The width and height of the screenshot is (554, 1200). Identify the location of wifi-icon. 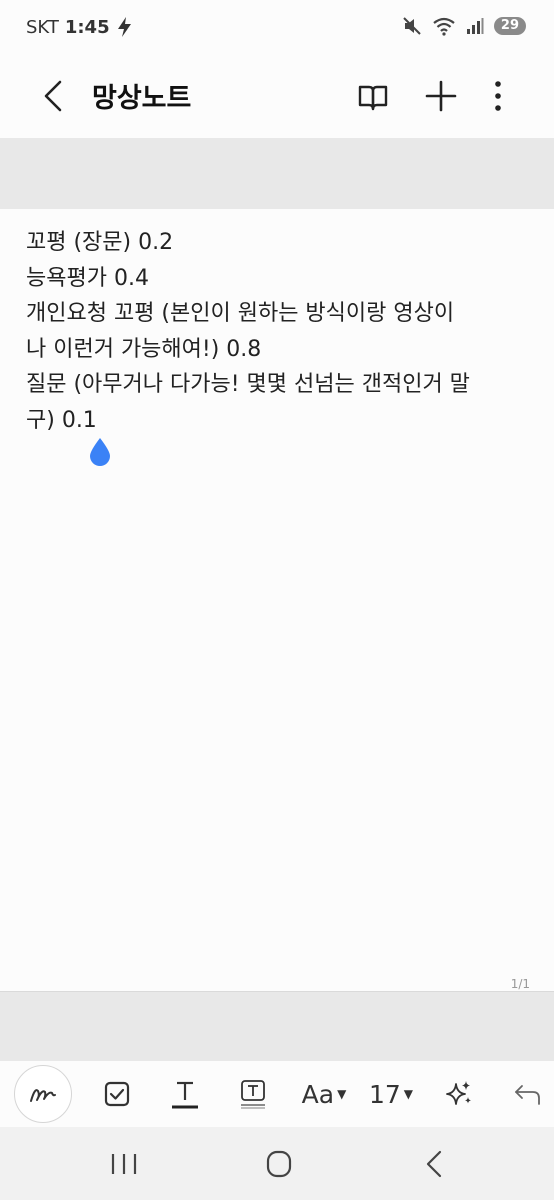
(444, 26).